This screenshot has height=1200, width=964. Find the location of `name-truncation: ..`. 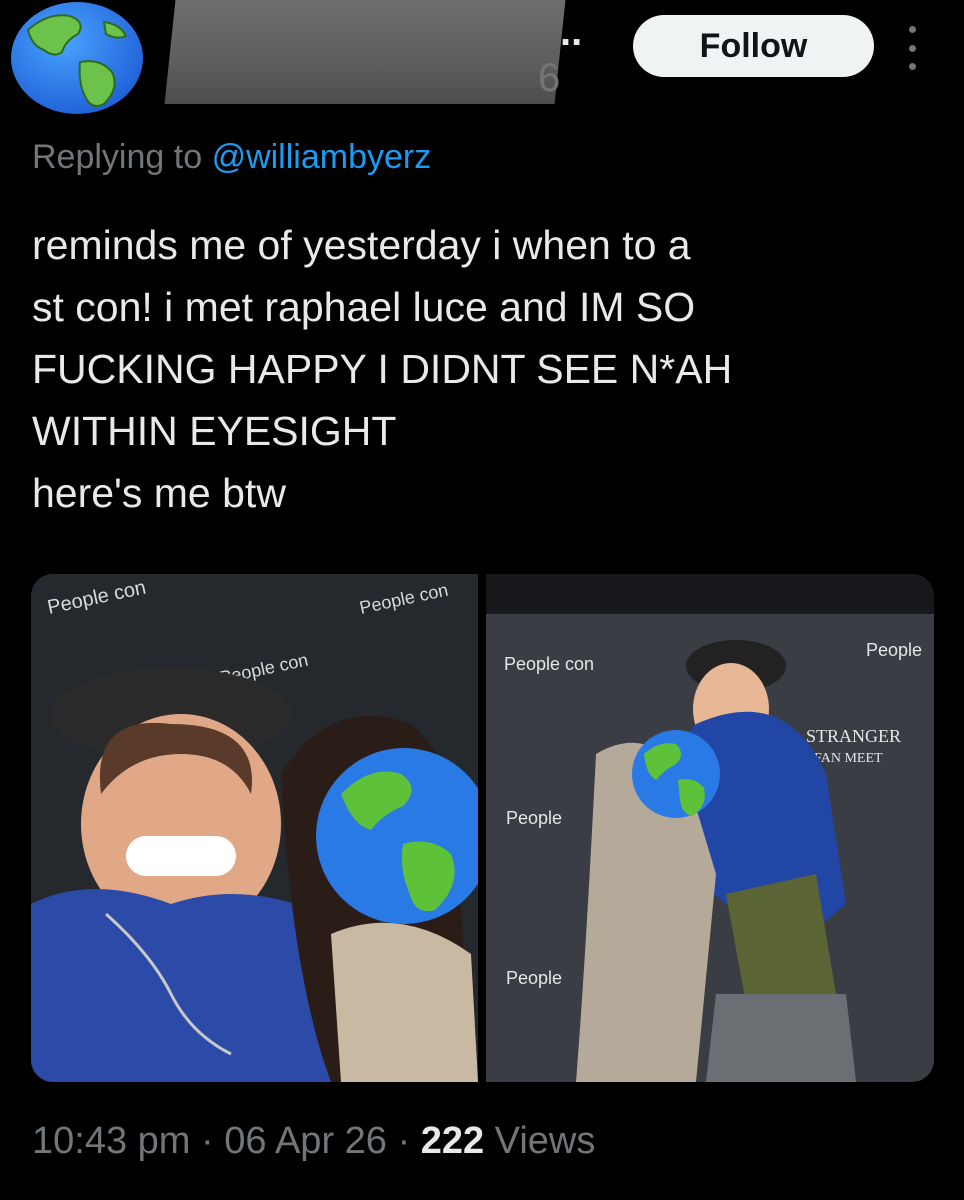

name-truncation: .. is located at coordinates (571, 32).